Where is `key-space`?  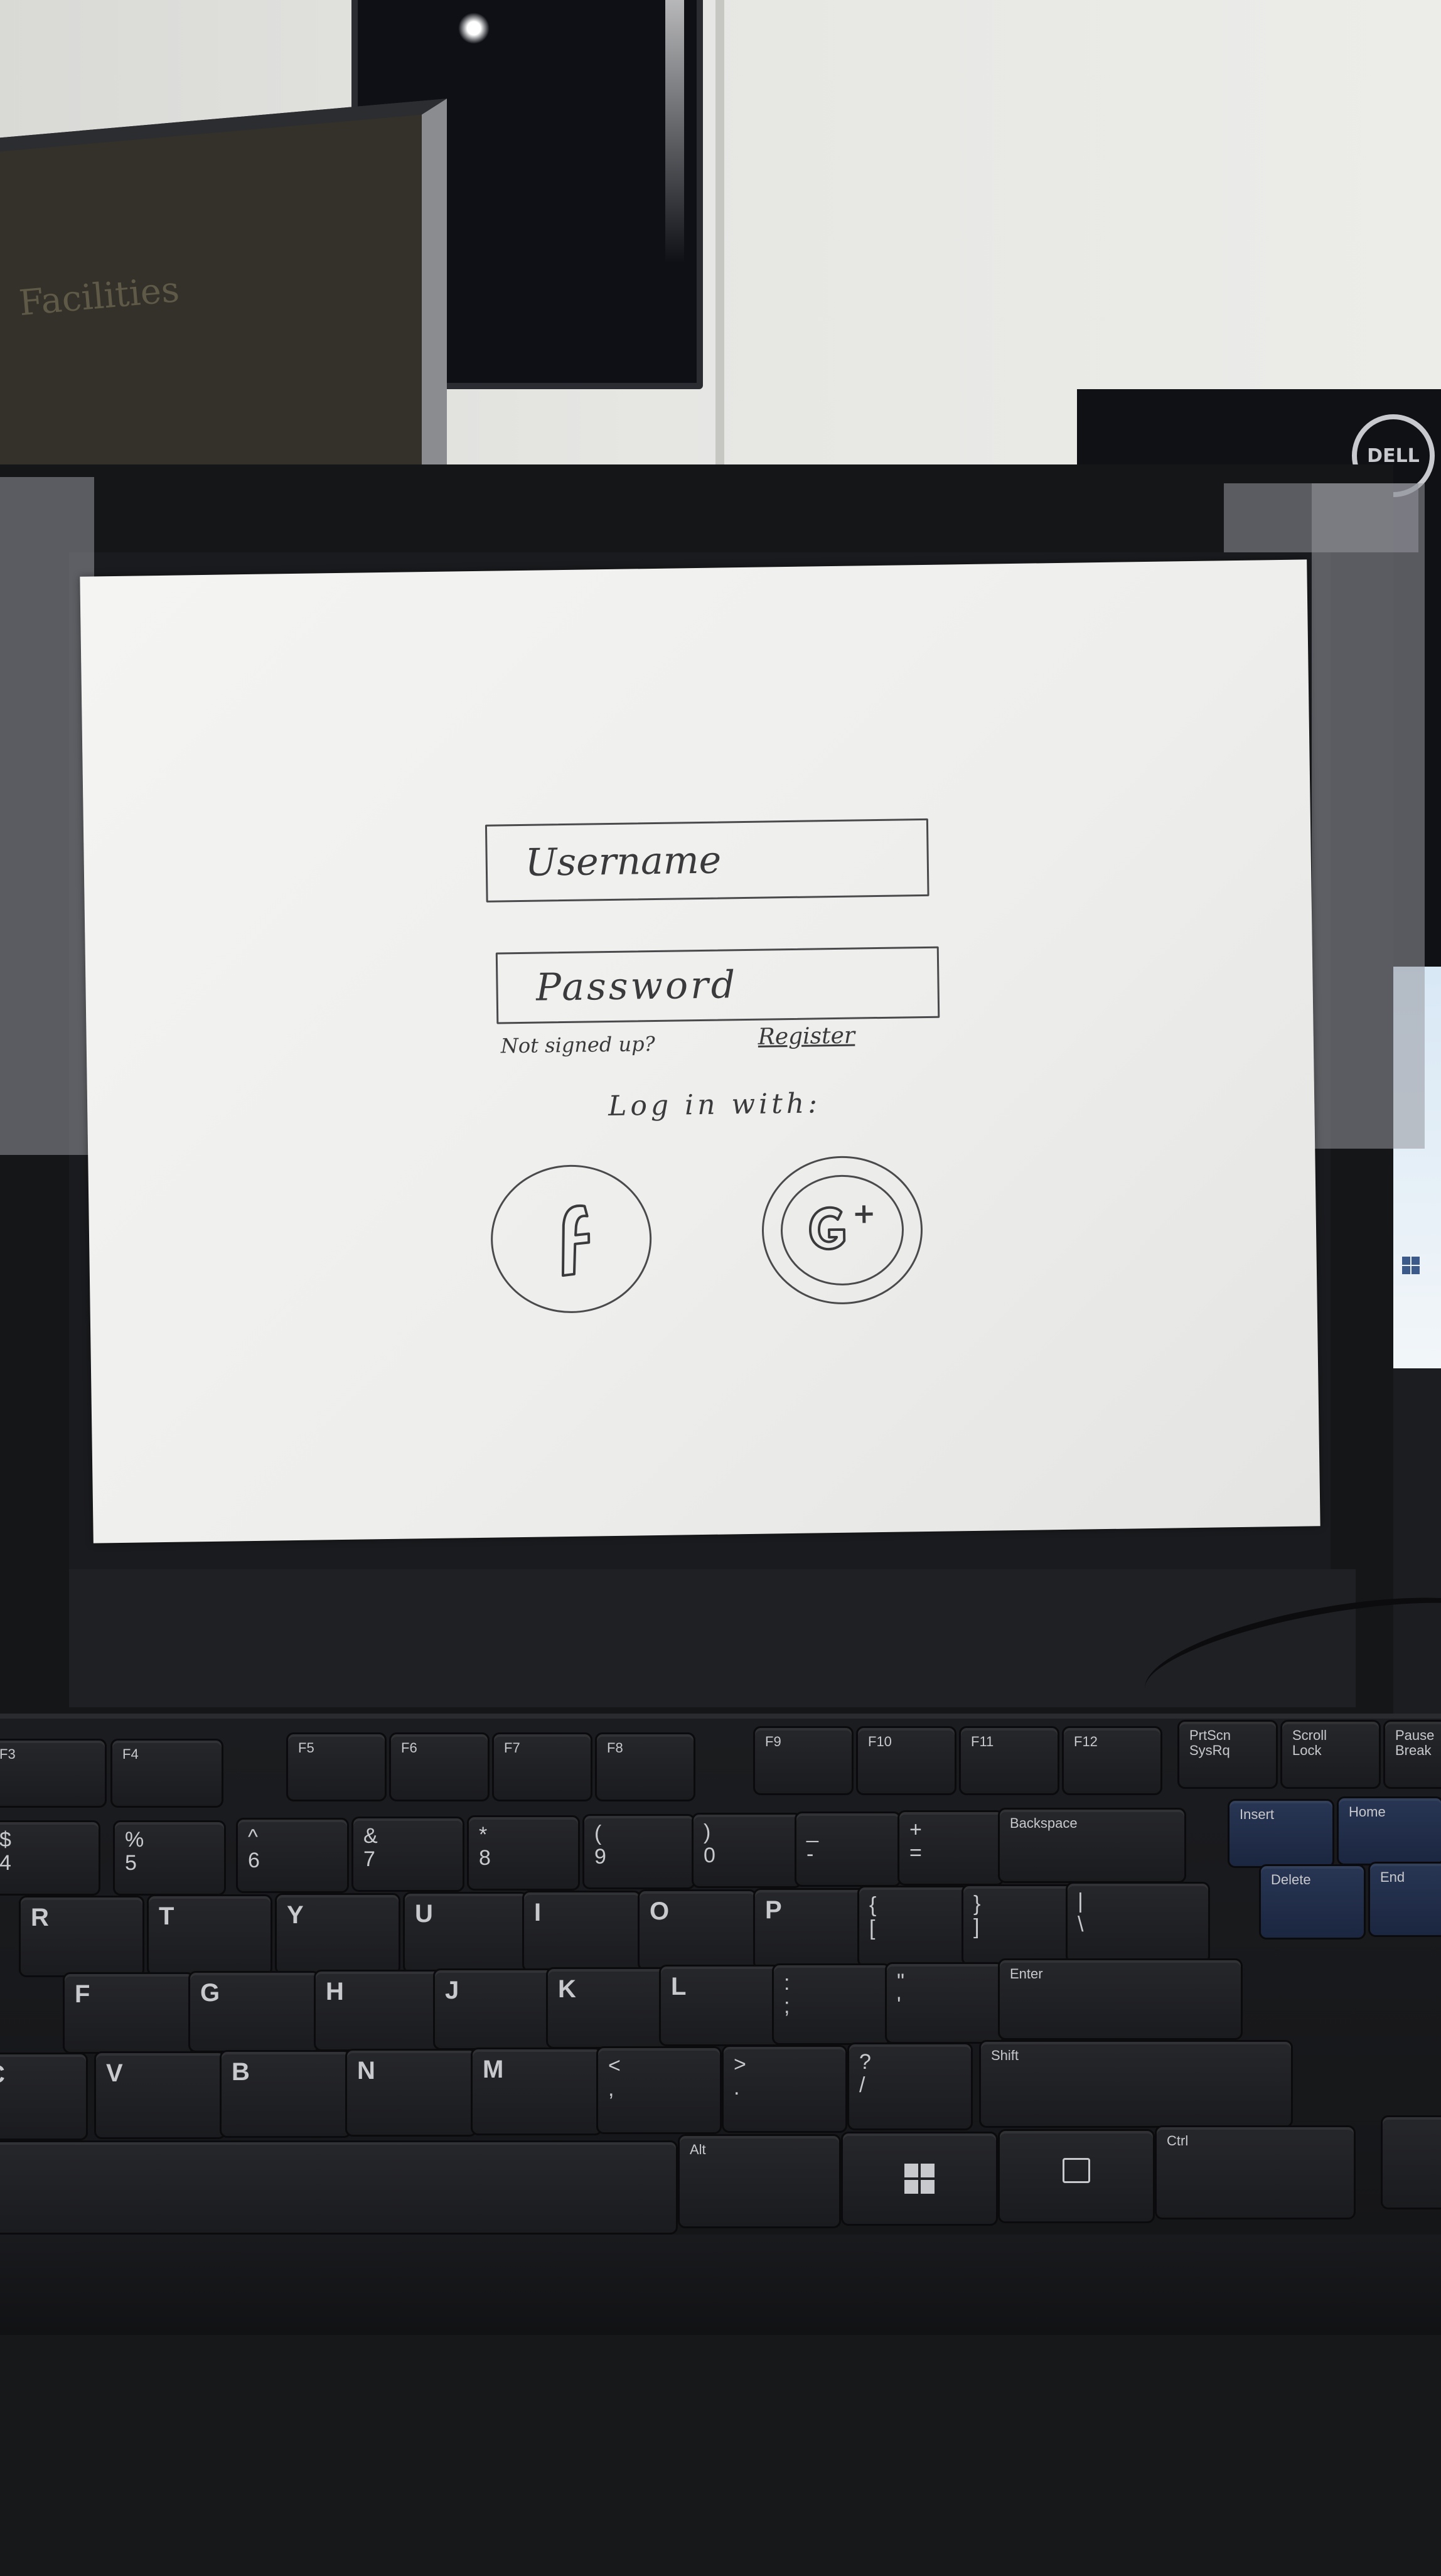
key-space is located at coordinates (339, 2187).